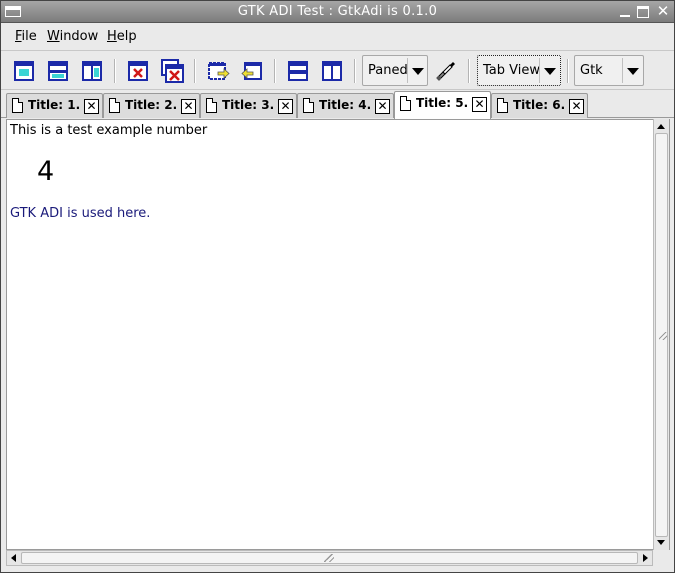 This screenshot has width=675, height=573. Describe the element at coordinates (661, 542) in the screenshot. I see `scroll-down-arrow-icon` at that location.